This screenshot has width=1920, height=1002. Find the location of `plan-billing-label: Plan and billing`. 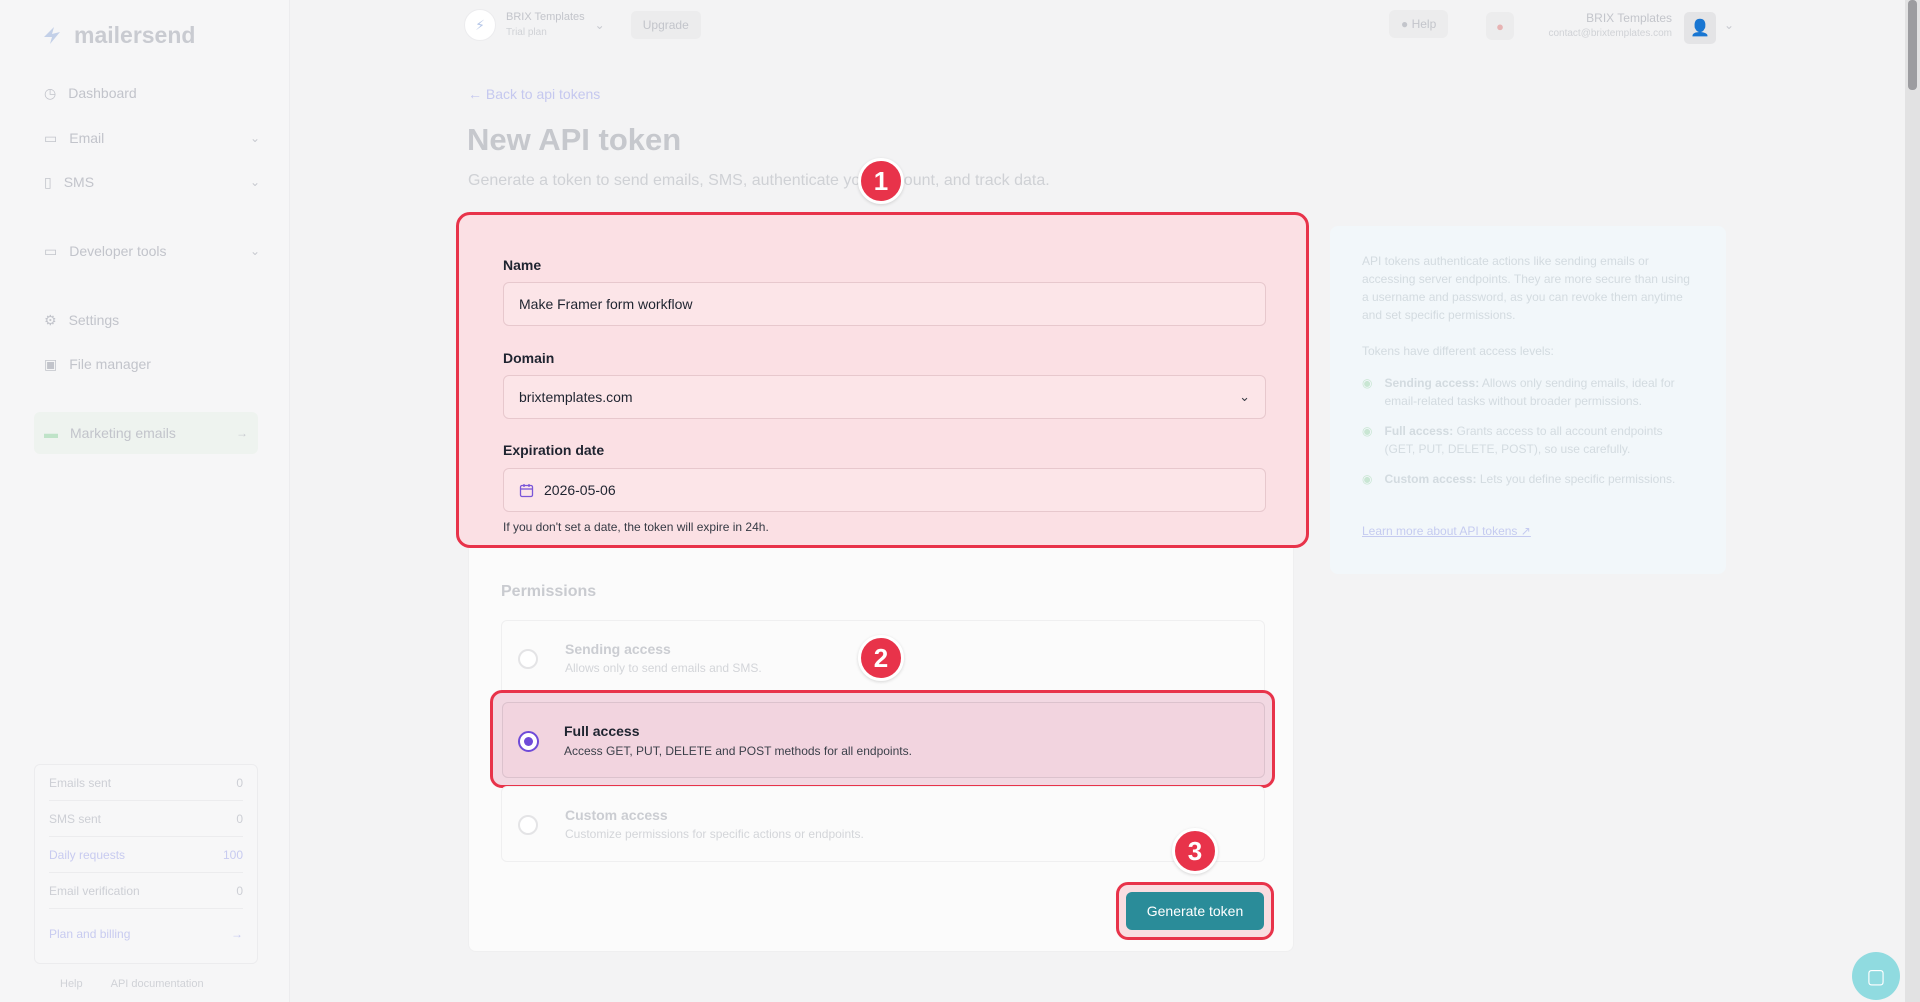

plan-billing-label: Plan and billing is located at coordinates (90, 934).